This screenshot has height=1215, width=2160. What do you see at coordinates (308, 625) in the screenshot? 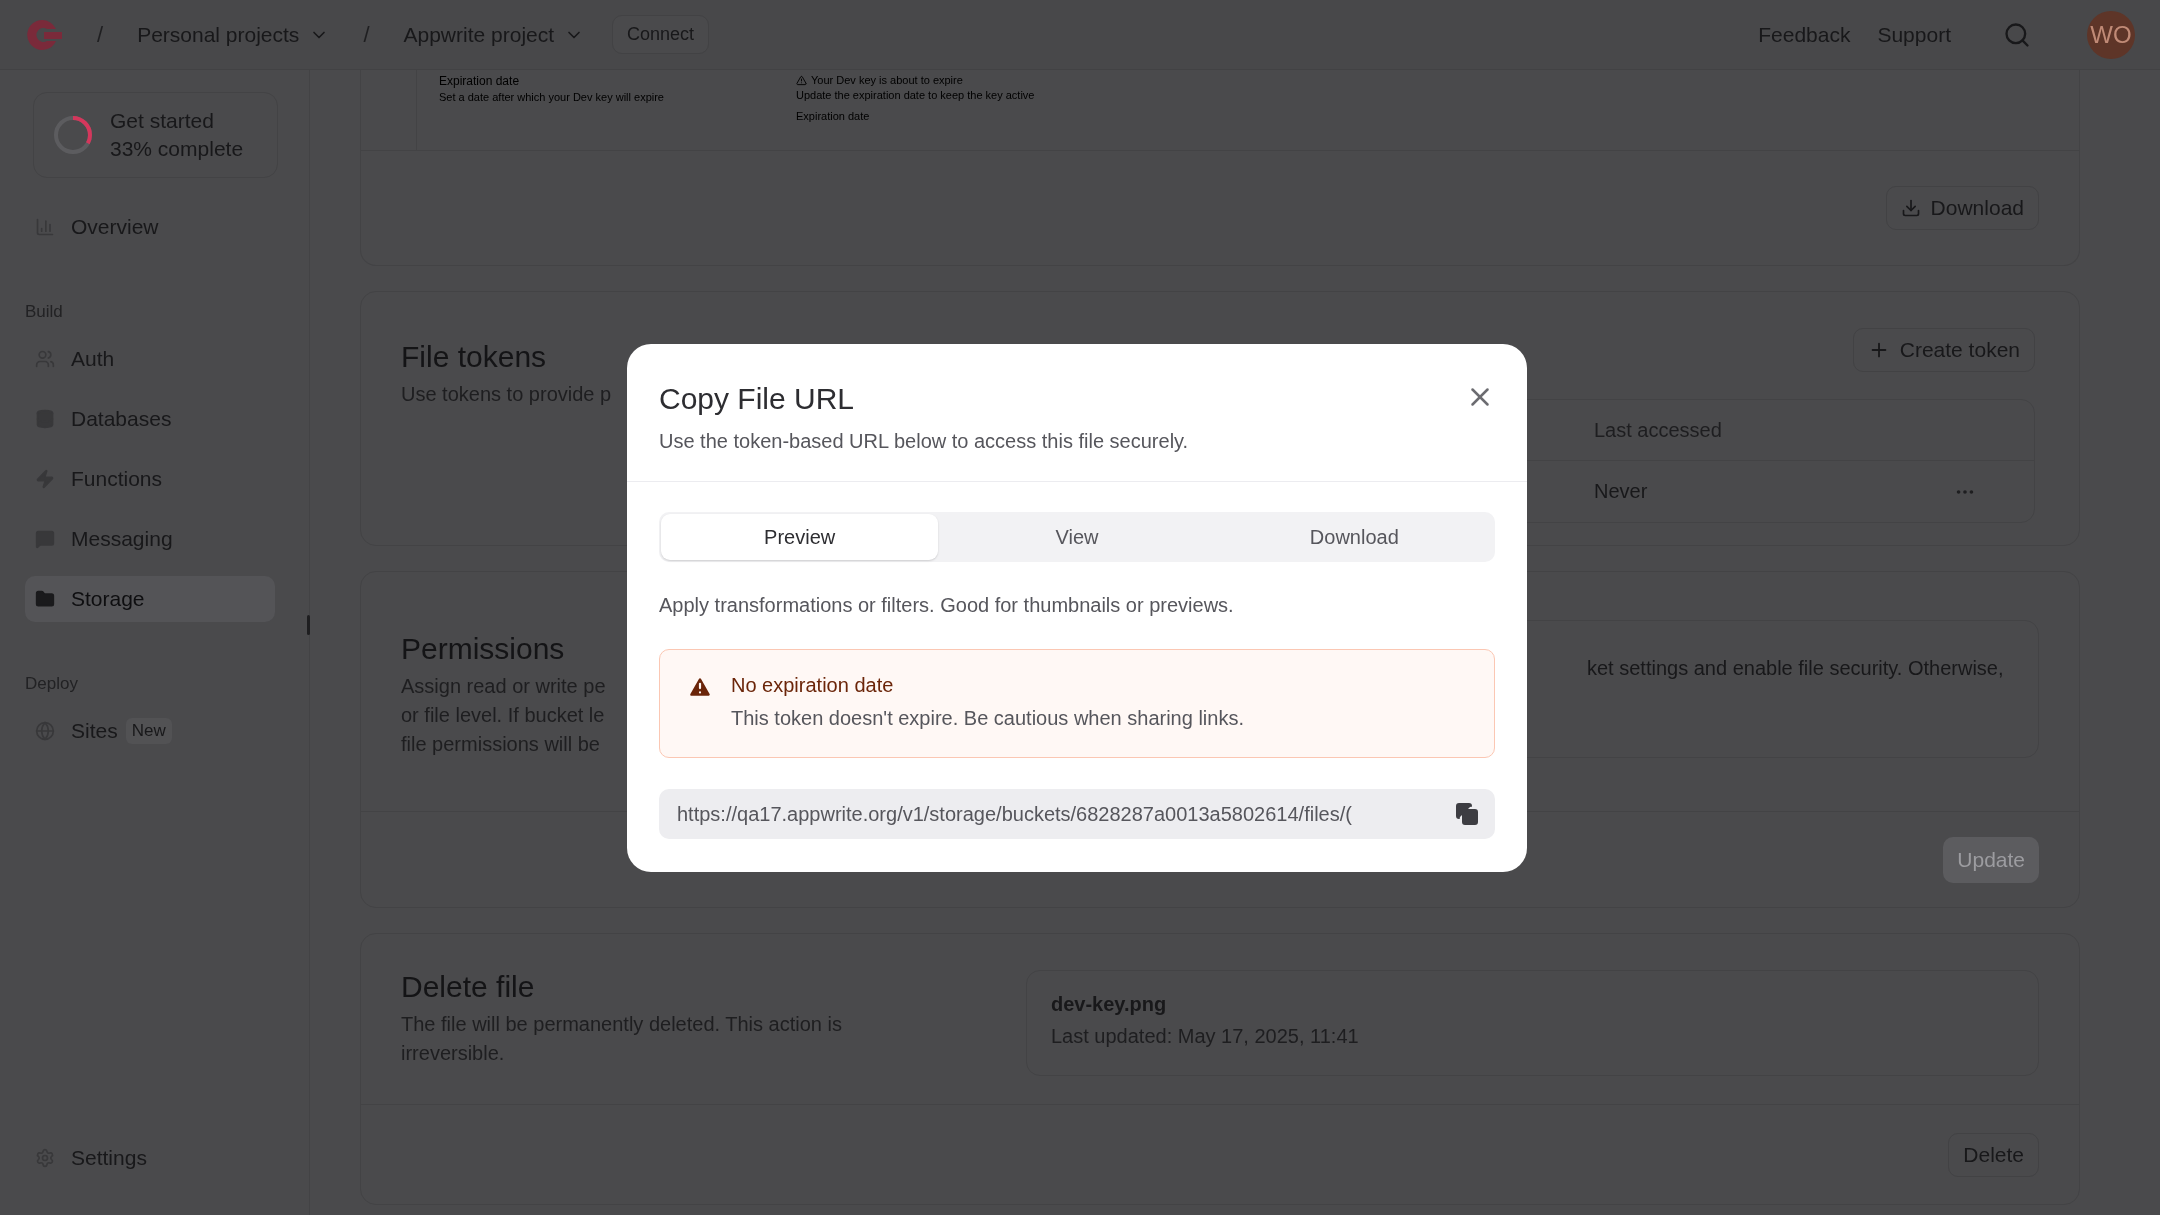
I see `scrollbar-thumb` at bounding box center [308, 625].